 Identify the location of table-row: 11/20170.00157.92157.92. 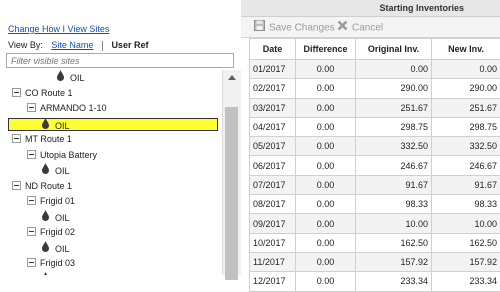
(375, 261).